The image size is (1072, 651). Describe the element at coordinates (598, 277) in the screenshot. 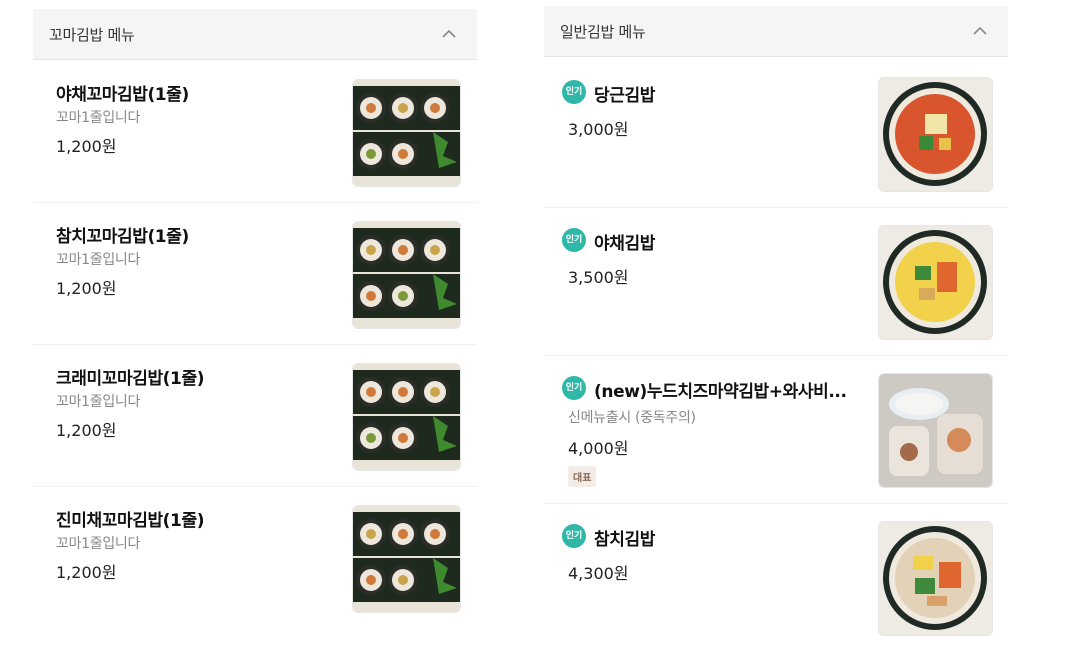

I see `menu-item-price: 3,500원` at that location.